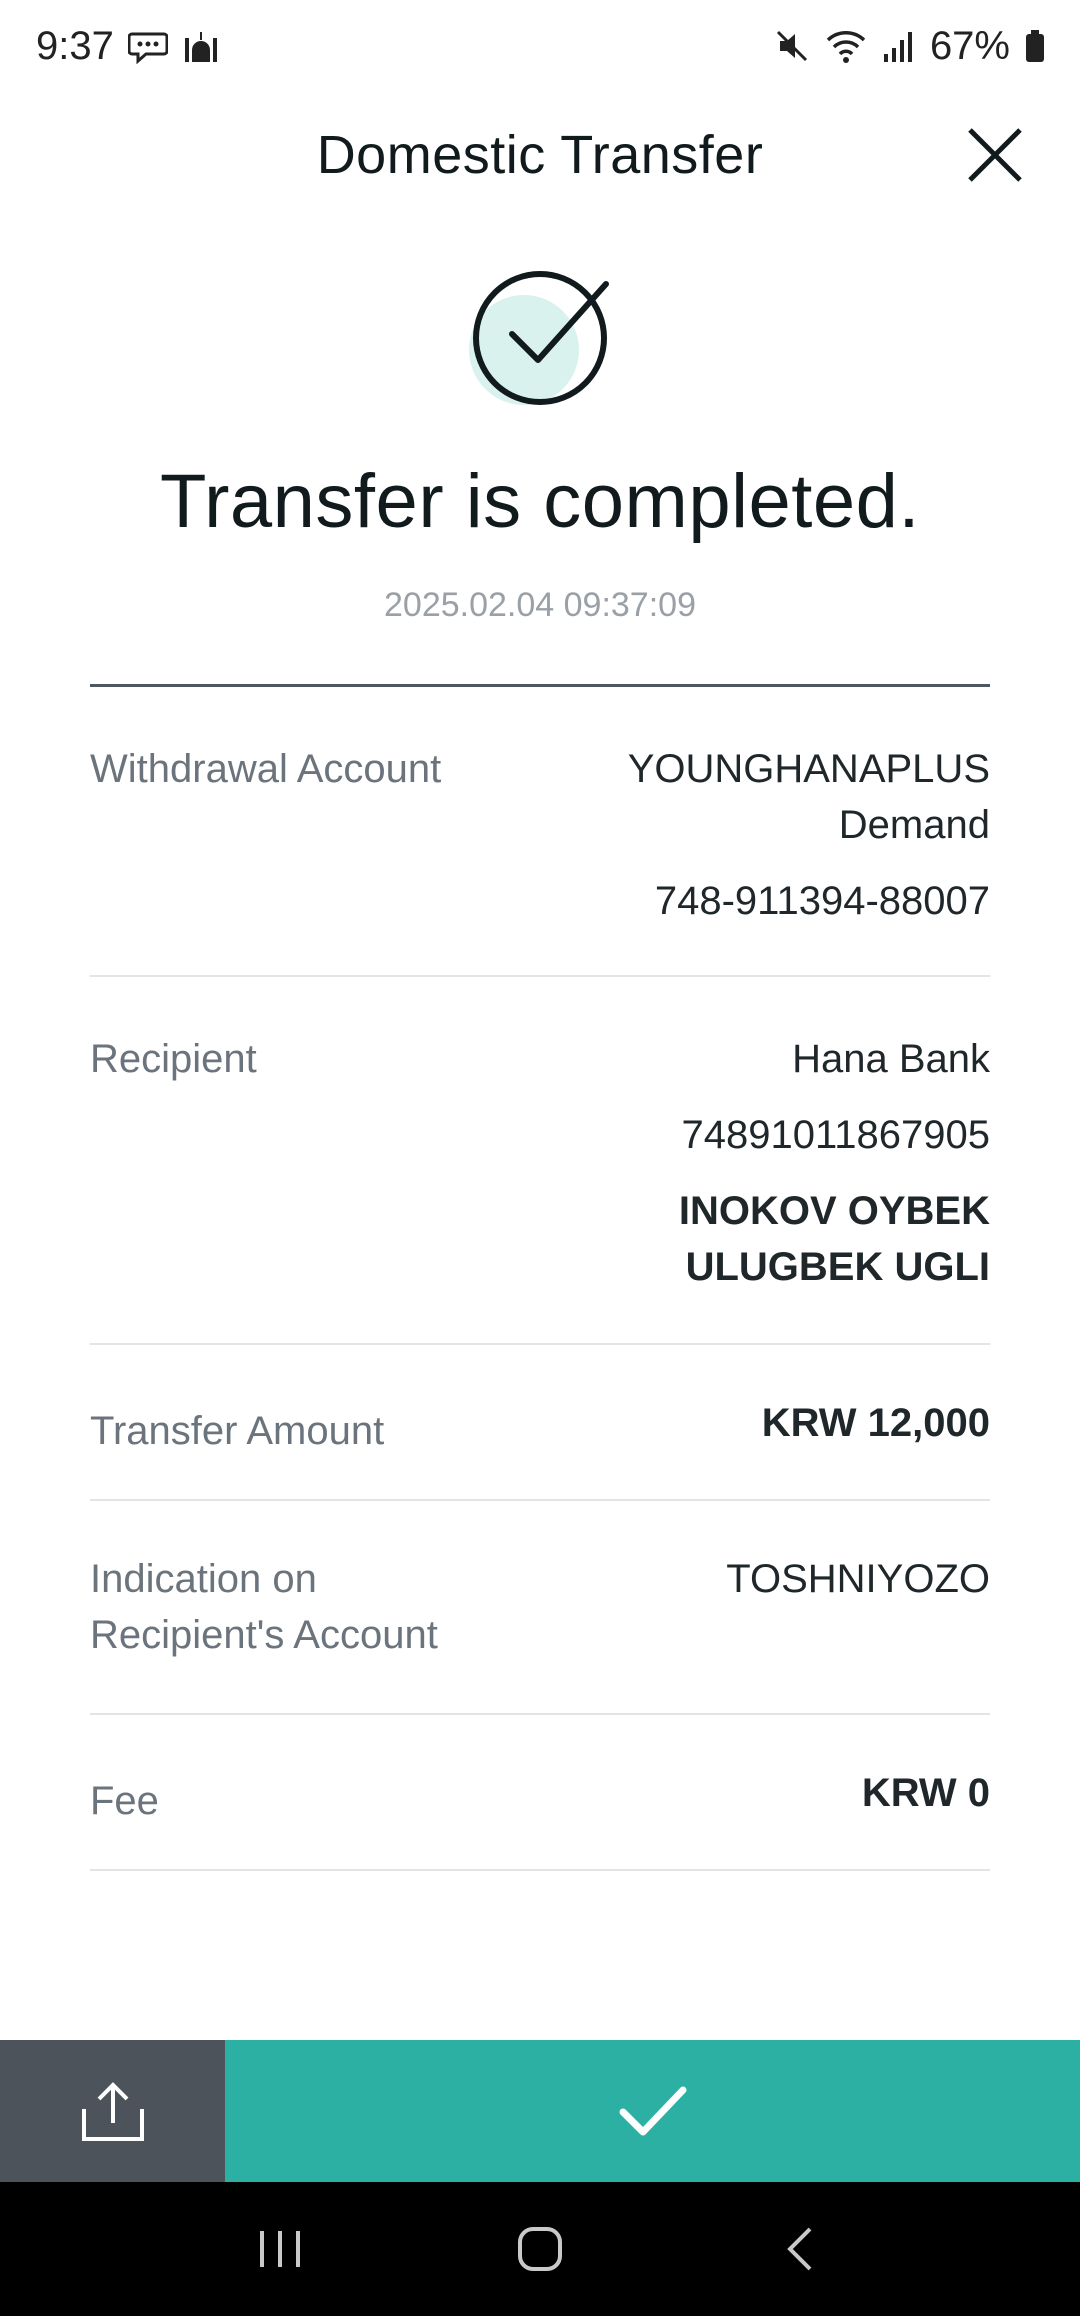 The width and height of the screenshot is (1080, 2316). I want to click on home-button, so click(540, 2249).